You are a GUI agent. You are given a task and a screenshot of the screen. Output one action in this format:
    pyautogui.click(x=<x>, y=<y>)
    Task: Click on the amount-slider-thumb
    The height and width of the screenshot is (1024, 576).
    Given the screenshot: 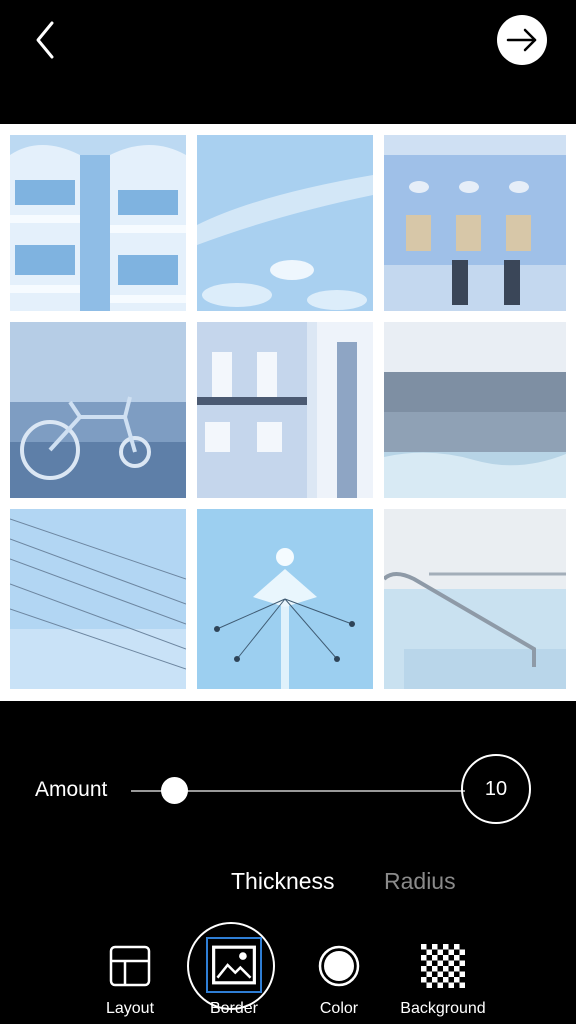 What is the action you would take?
    pyautogui.click(x=174, y=790)
    